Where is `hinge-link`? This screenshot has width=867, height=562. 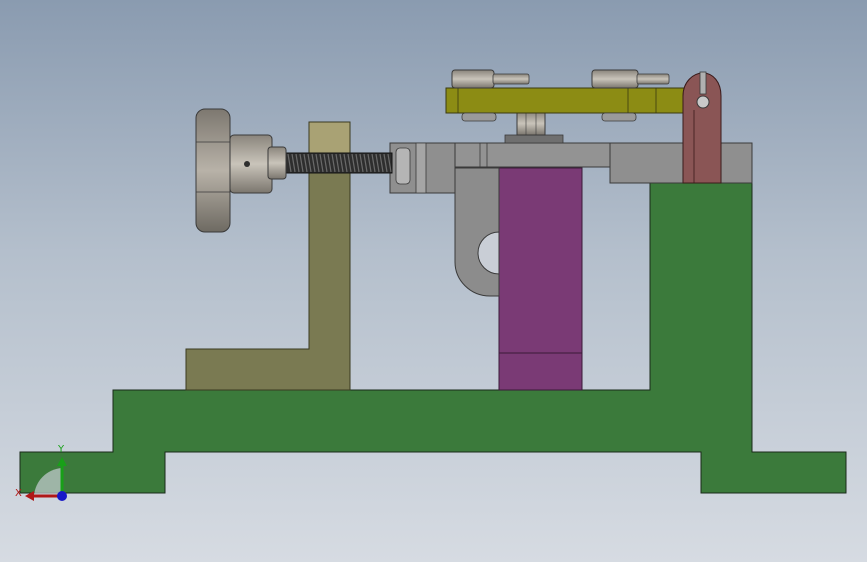
hinge-link is located at coordinates (702, 127).